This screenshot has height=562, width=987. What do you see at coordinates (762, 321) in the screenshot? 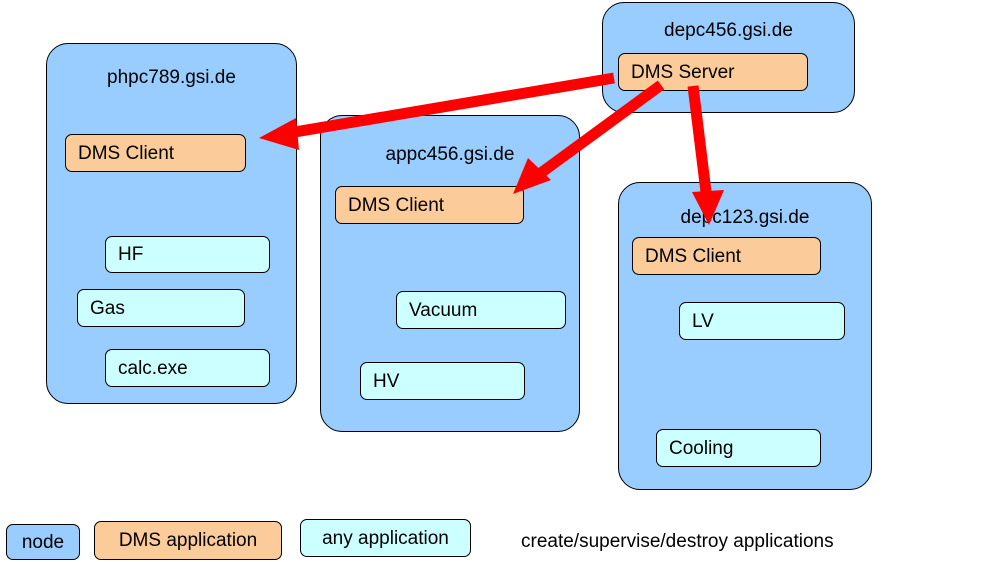
I see `app-depc123-lv: LV` at bounding box center [762, 321].